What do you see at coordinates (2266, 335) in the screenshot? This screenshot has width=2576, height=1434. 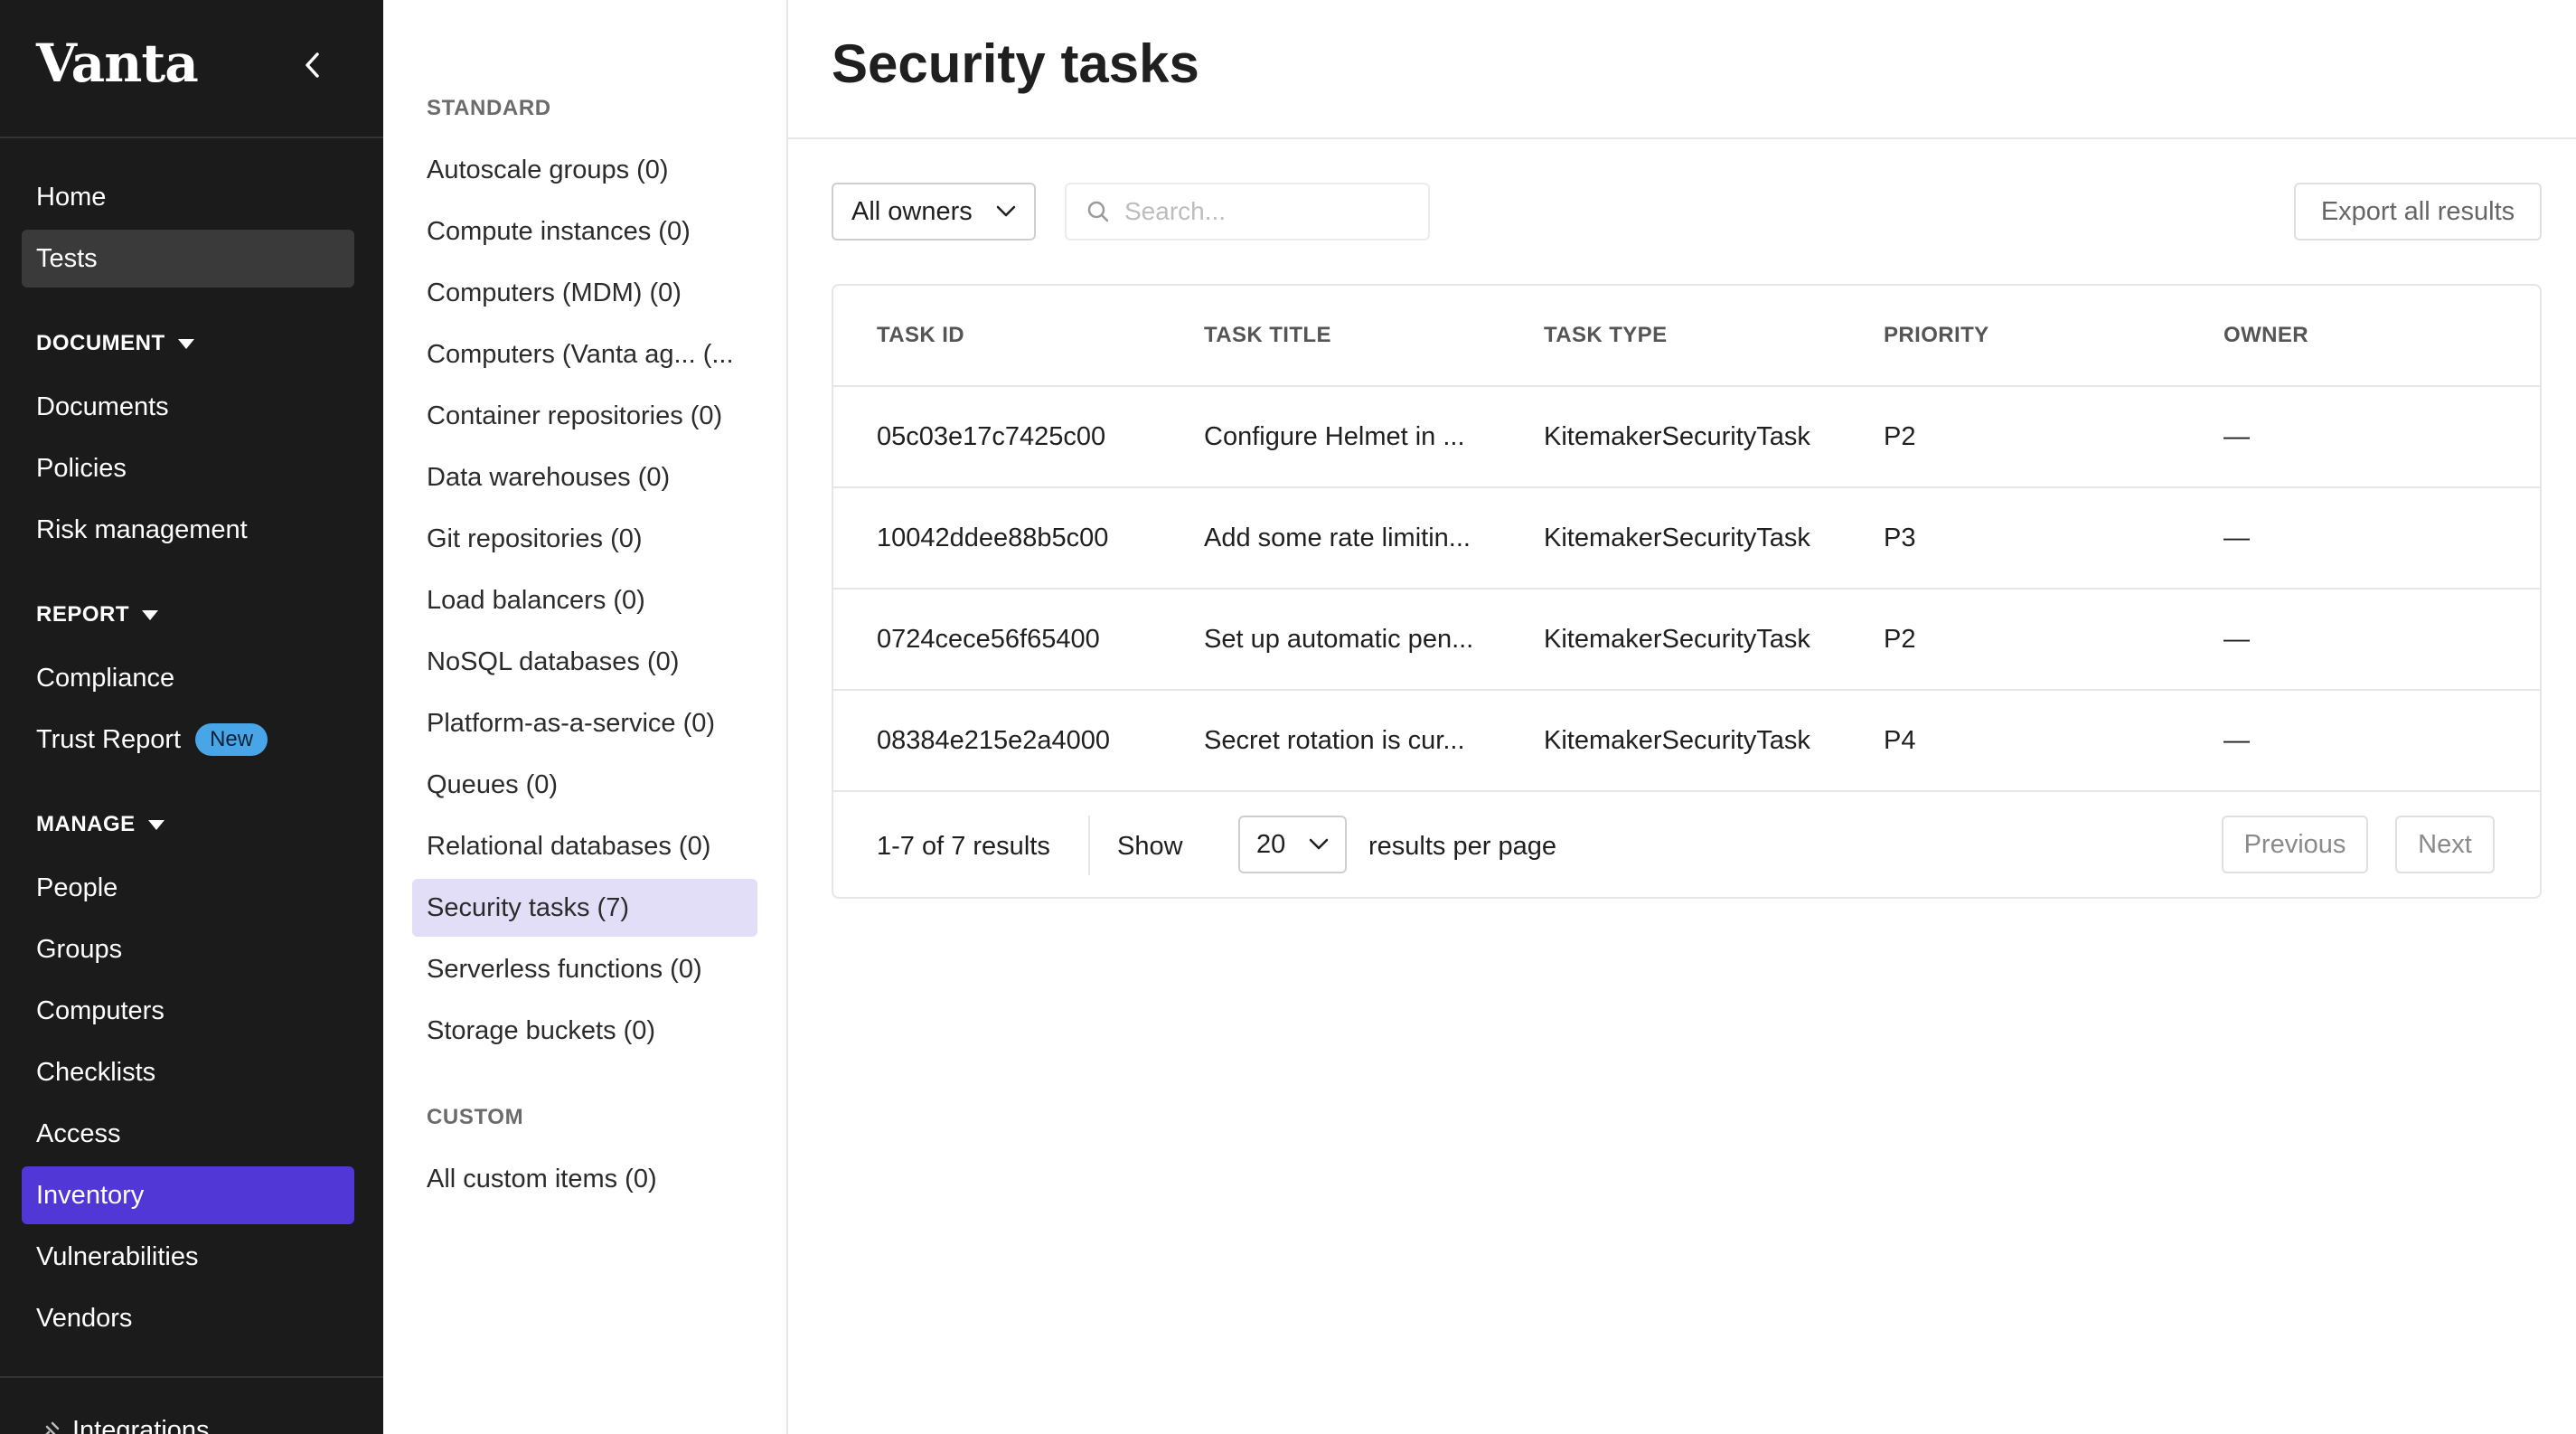 I see `column-header-owner: OWNER` at bounding box center [2266, 335].